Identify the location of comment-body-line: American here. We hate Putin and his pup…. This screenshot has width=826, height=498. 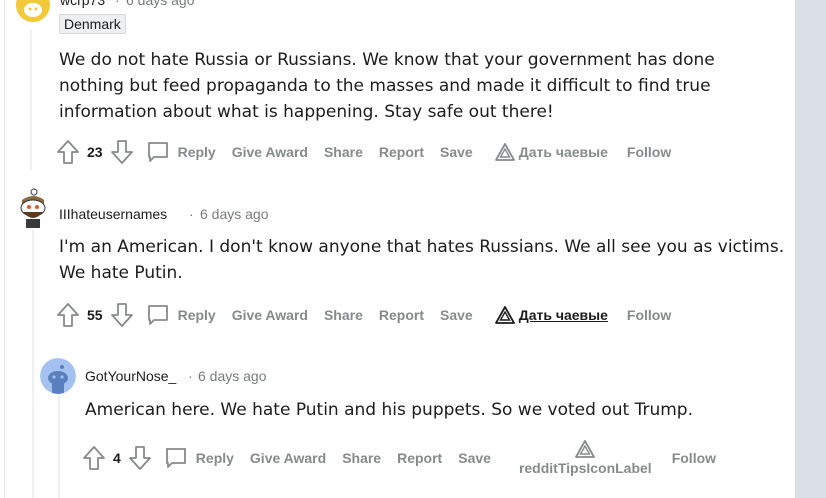
(389, 410).